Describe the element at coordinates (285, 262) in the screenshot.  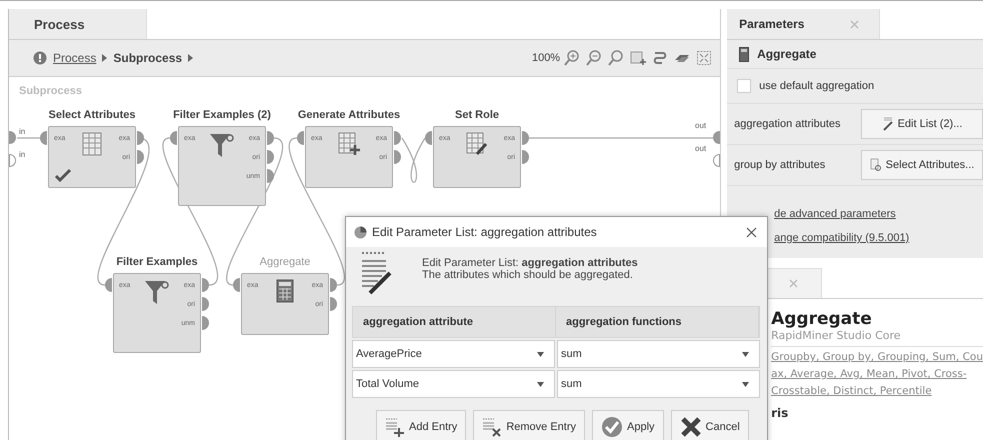
I see `operator-title: Aggregate` at that location.